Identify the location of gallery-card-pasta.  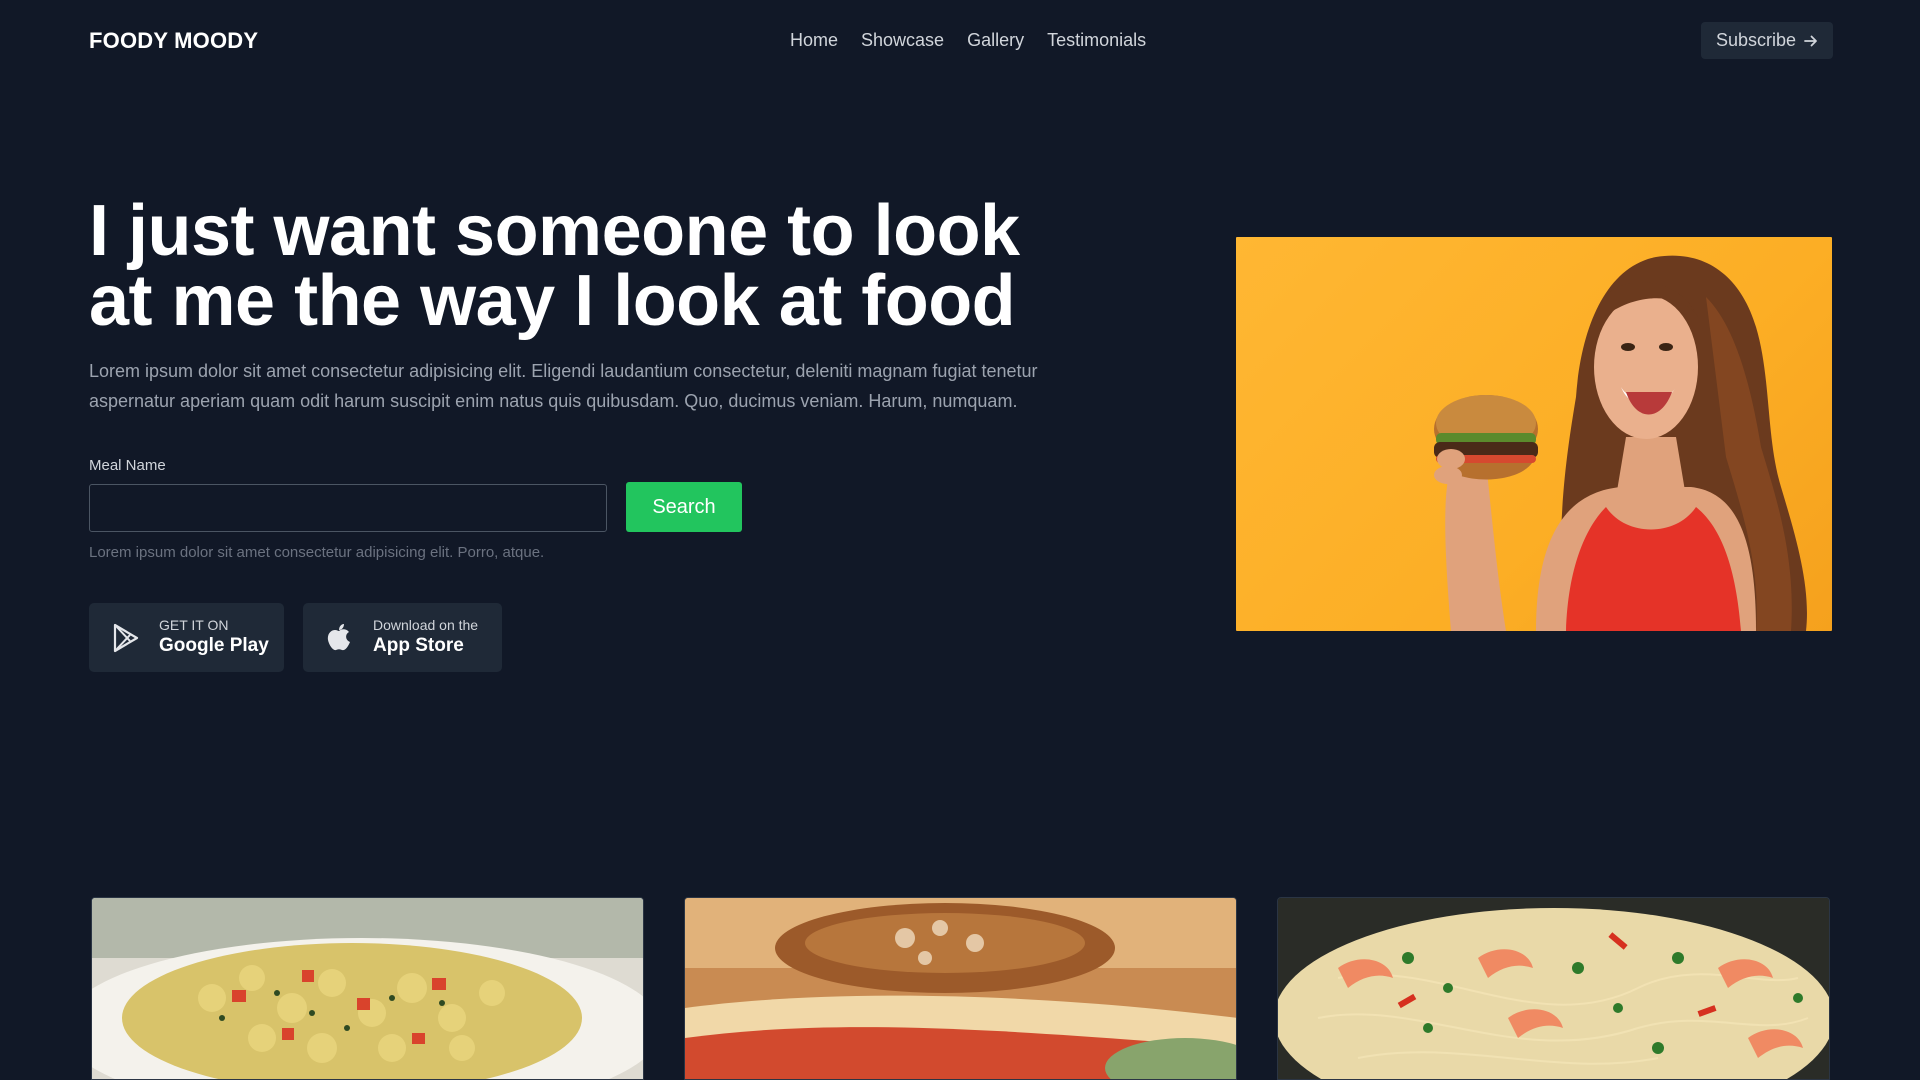
(367, 988).